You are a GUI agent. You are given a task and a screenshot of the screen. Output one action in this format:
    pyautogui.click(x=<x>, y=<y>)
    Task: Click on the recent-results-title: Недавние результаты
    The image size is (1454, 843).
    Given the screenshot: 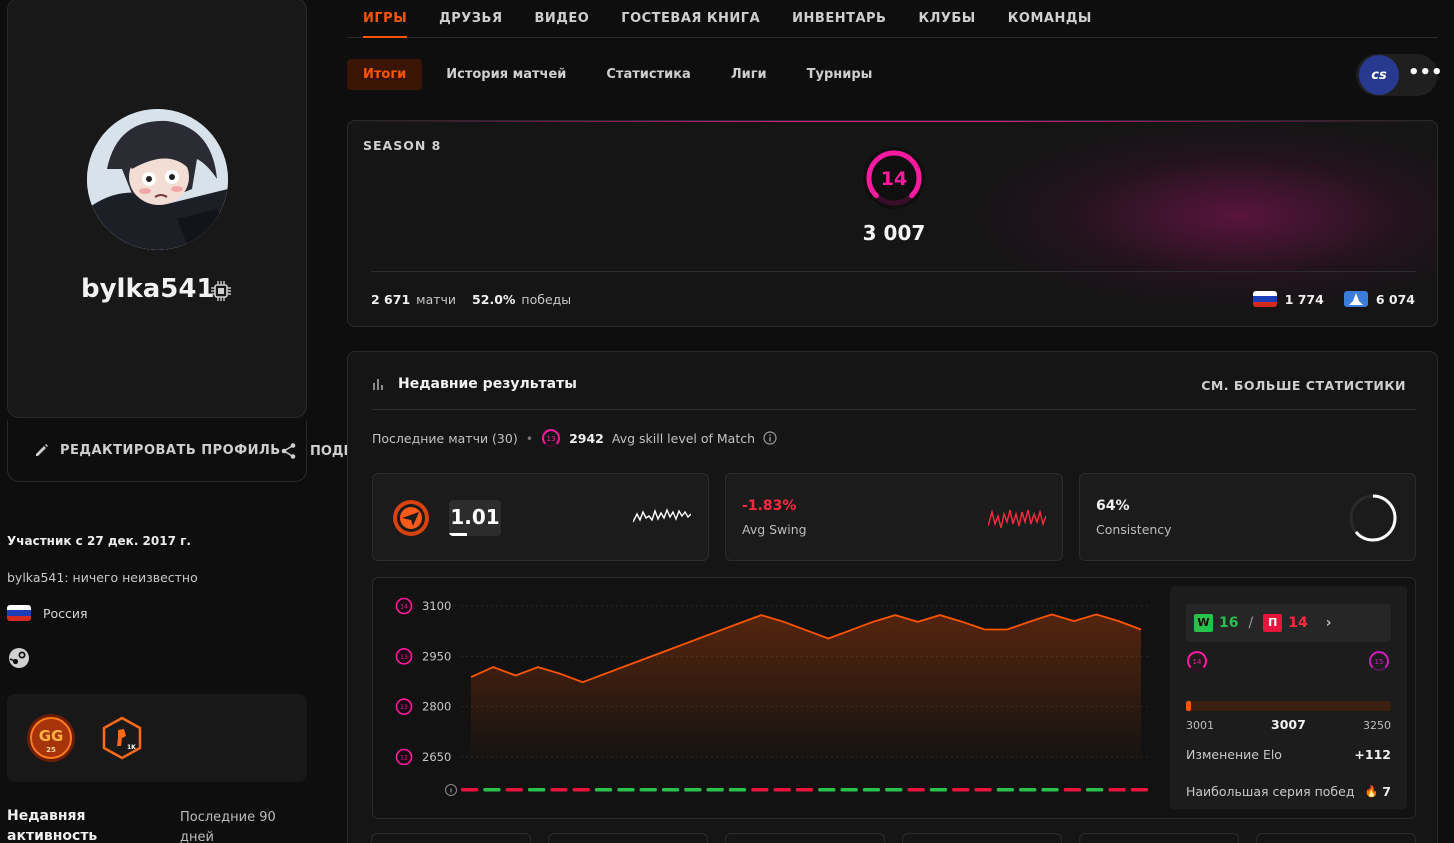 What is the action you would take?
    pyautogui.click(x=487, y=384)
    